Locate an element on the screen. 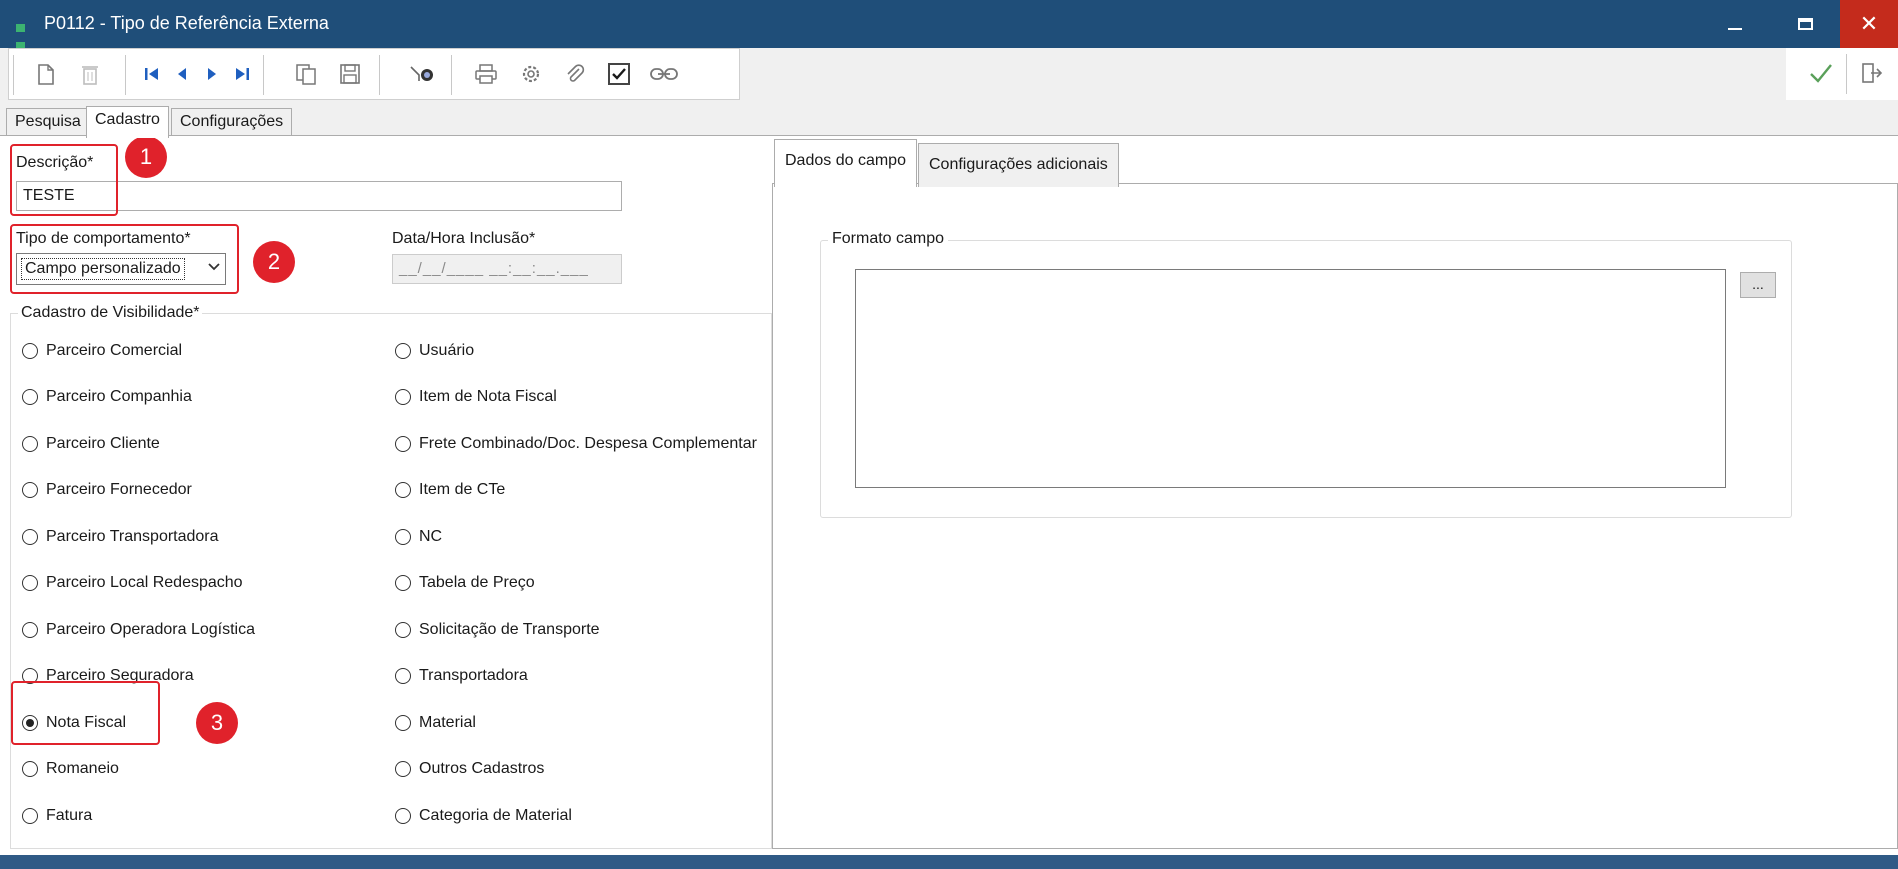  radio-categoria-material: Categoria de Material is located at coordinates (483, 816).